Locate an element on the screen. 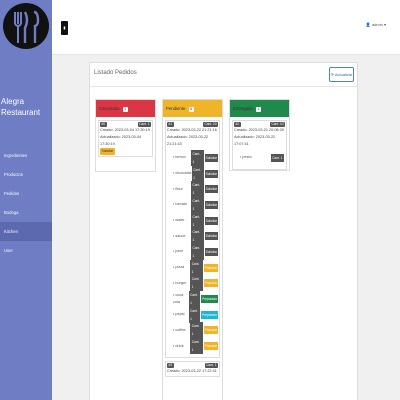 The width and height of the screenshot is (400, 400). item-name: • lemon is located at coordinates (179, 157).